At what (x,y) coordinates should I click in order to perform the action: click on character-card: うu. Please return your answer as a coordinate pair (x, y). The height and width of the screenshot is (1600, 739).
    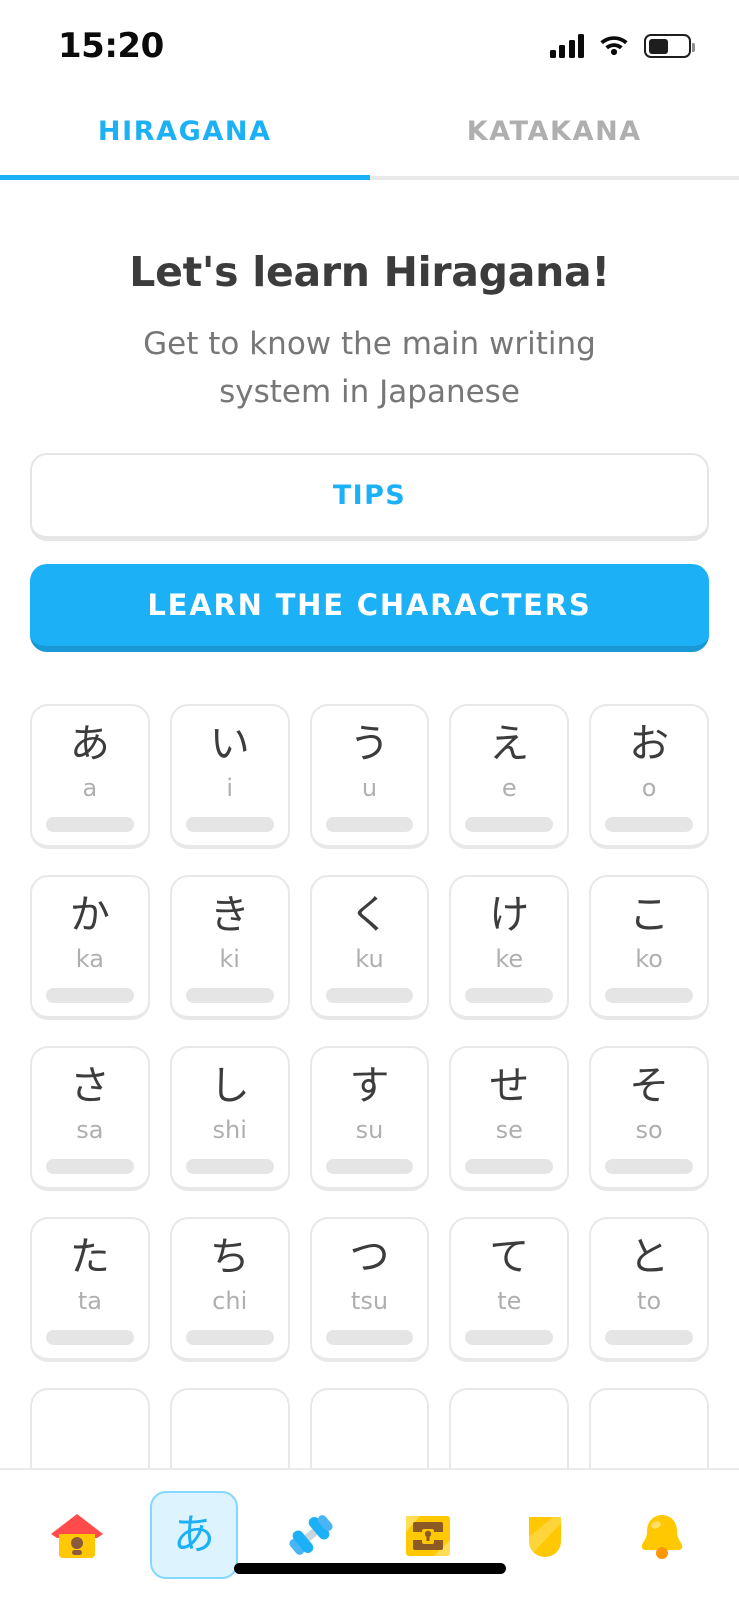
    Looking at the image, I should click on (369, 777).